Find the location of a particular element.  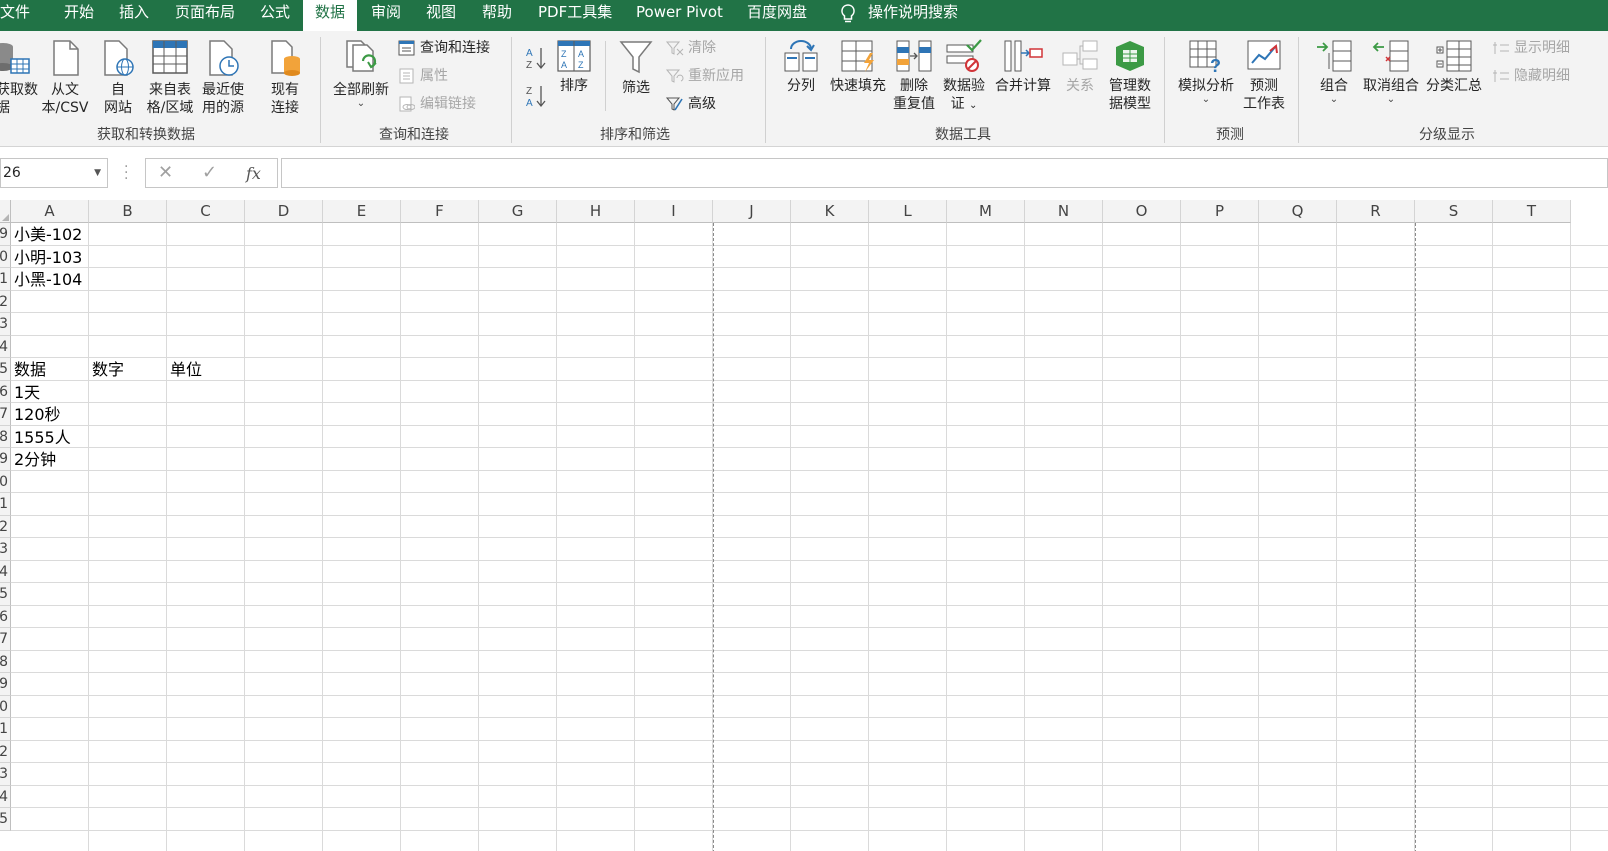

enter-icon: ✓ is located at coordinates (209, 172).